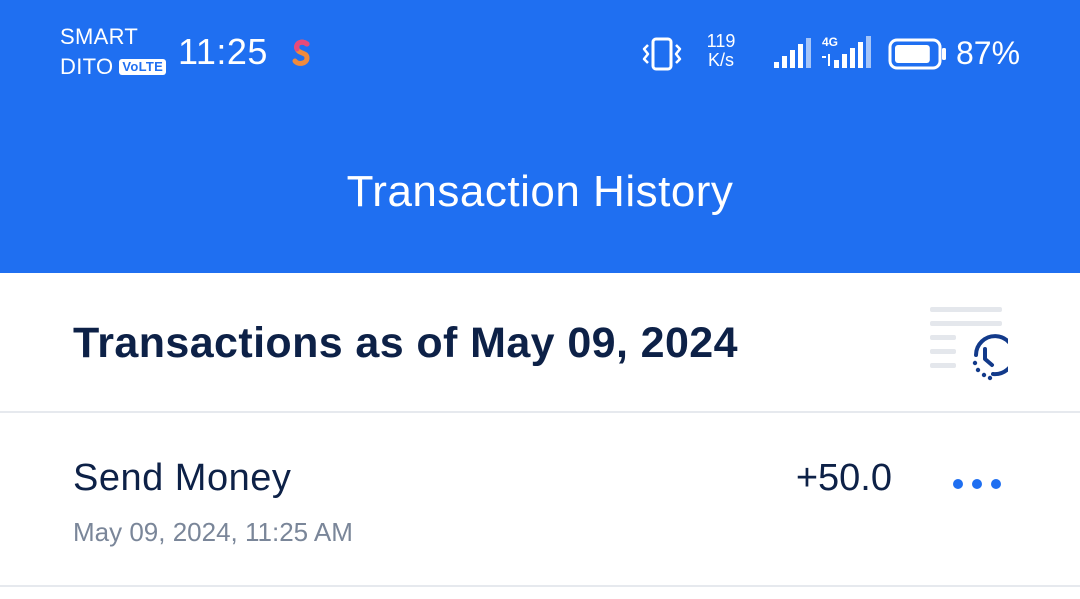 Image resolution: width=1080 pixels, height=599 pixels. Describe the element at coordinates (182, 478) in the screenshot. I see `transaction-type: Send Money` at that location.